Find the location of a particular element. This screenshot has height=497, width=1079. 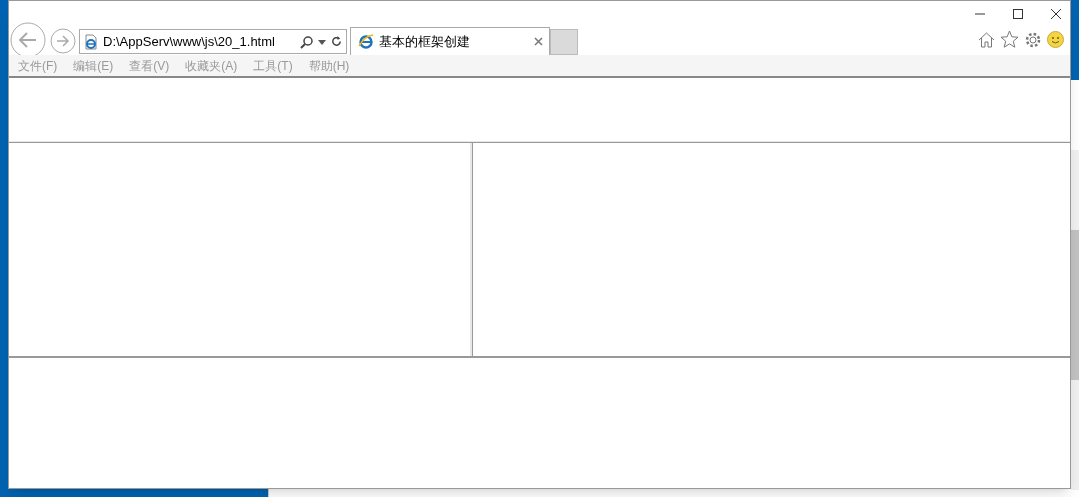

menu-item: 文件(F) is located at coordinates (38, 65).